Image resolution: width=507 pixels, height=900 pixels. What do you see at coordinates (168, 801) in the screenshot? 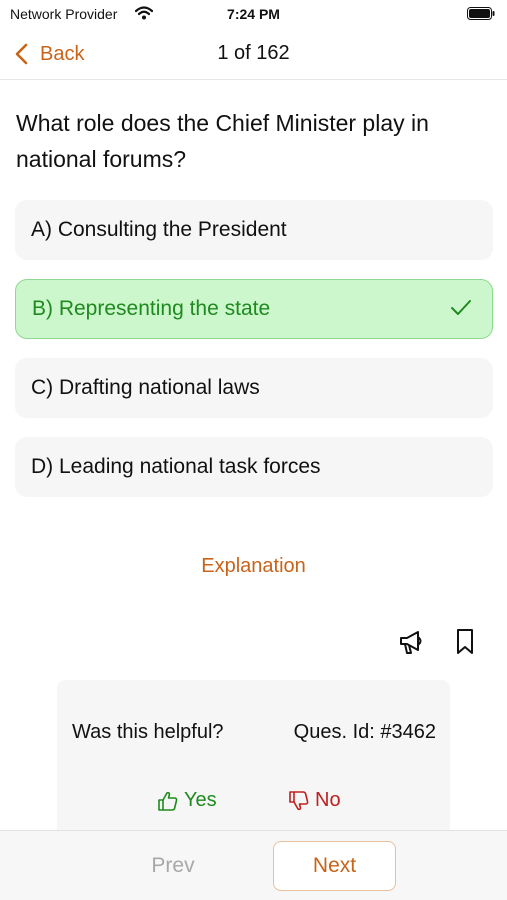
I see `thumbs-up-icon` at bounding box center [168, 801].